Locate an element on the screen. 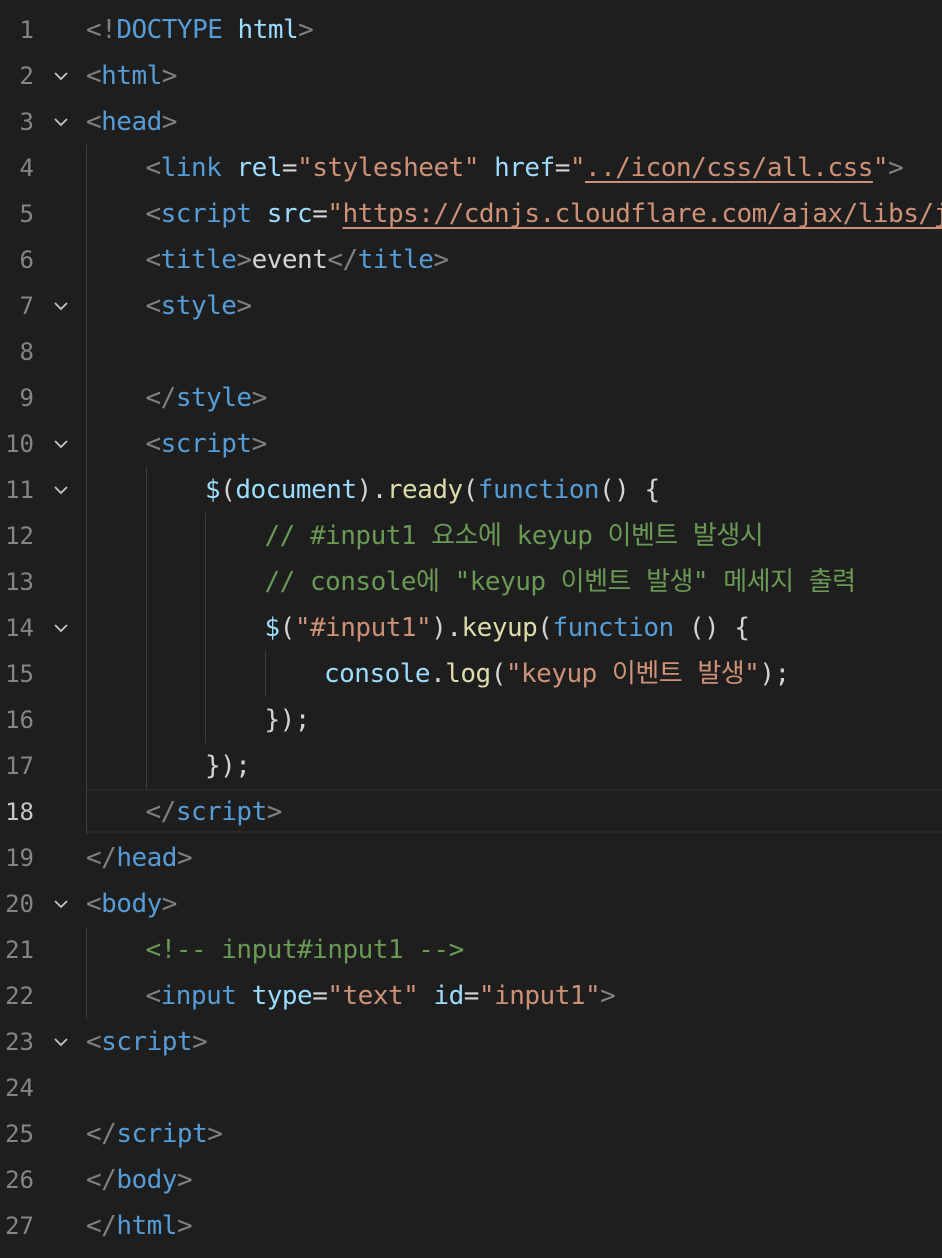  code-line: 27 </html> is located at coordinates (471, 1226).